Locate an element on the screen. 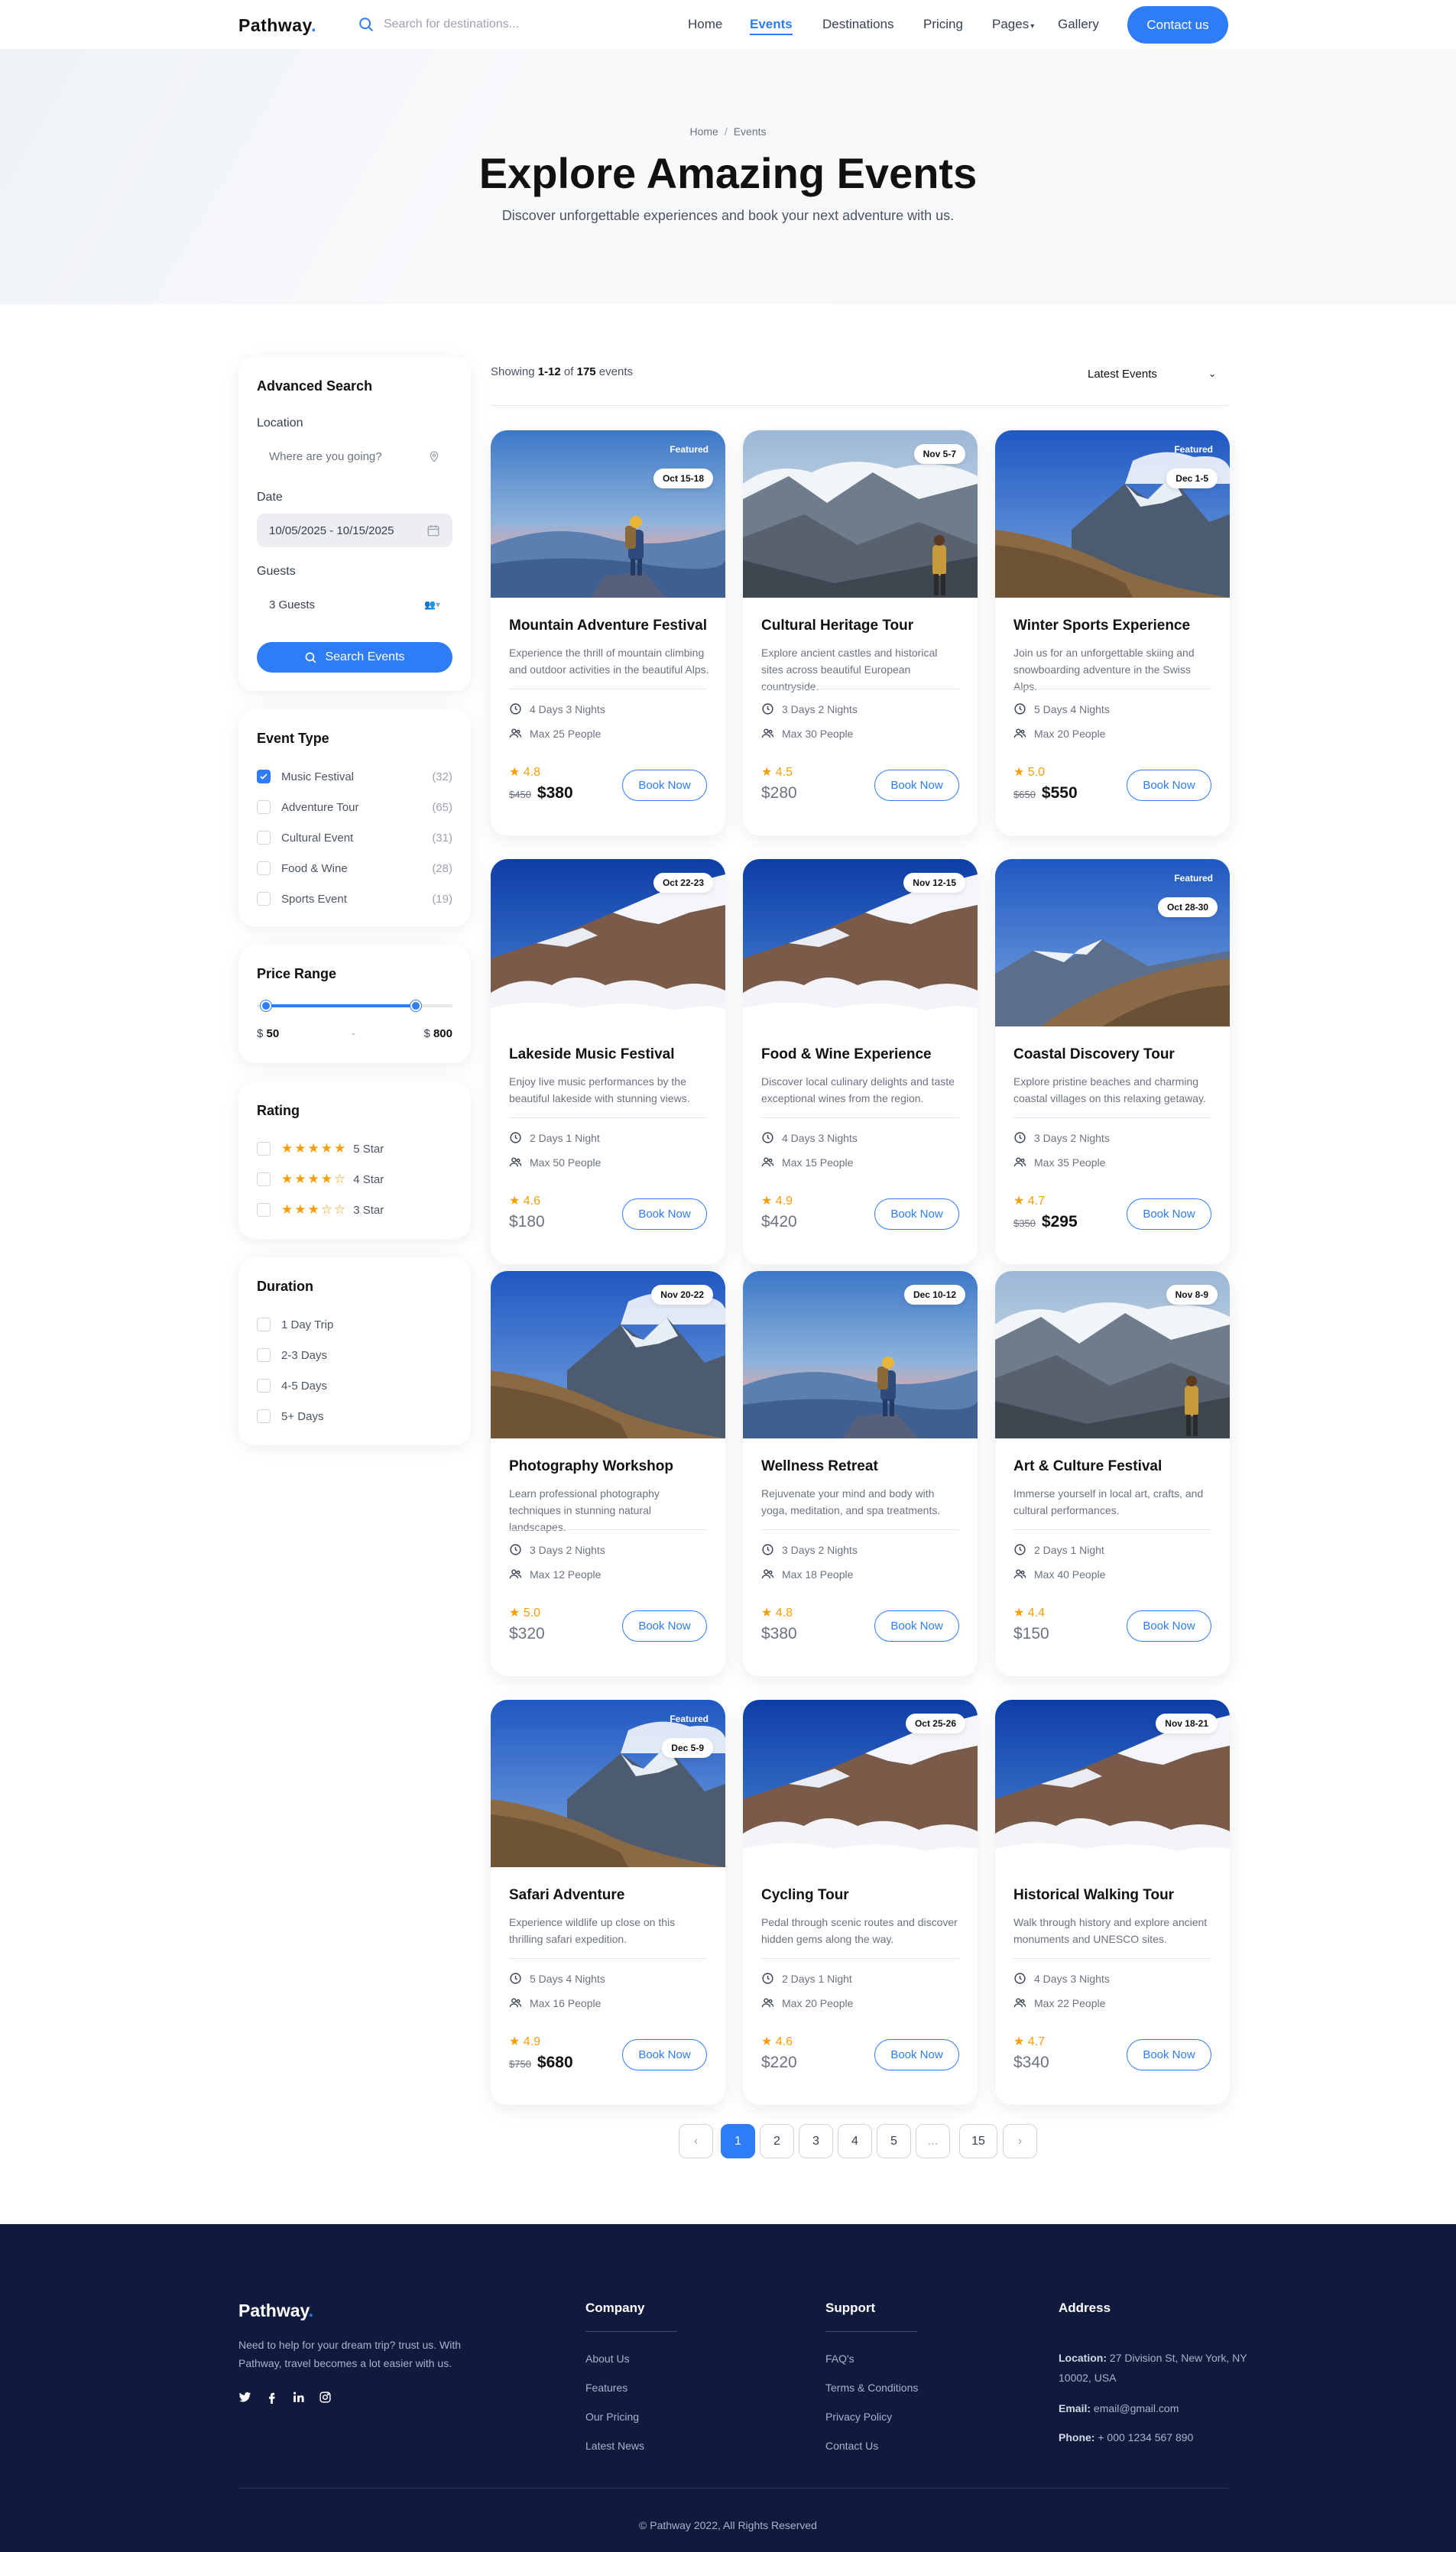 This screenshot has height=2552, width=1456. footer-email: Email: email@gmail.com is located at coordinates (1154, 2408).